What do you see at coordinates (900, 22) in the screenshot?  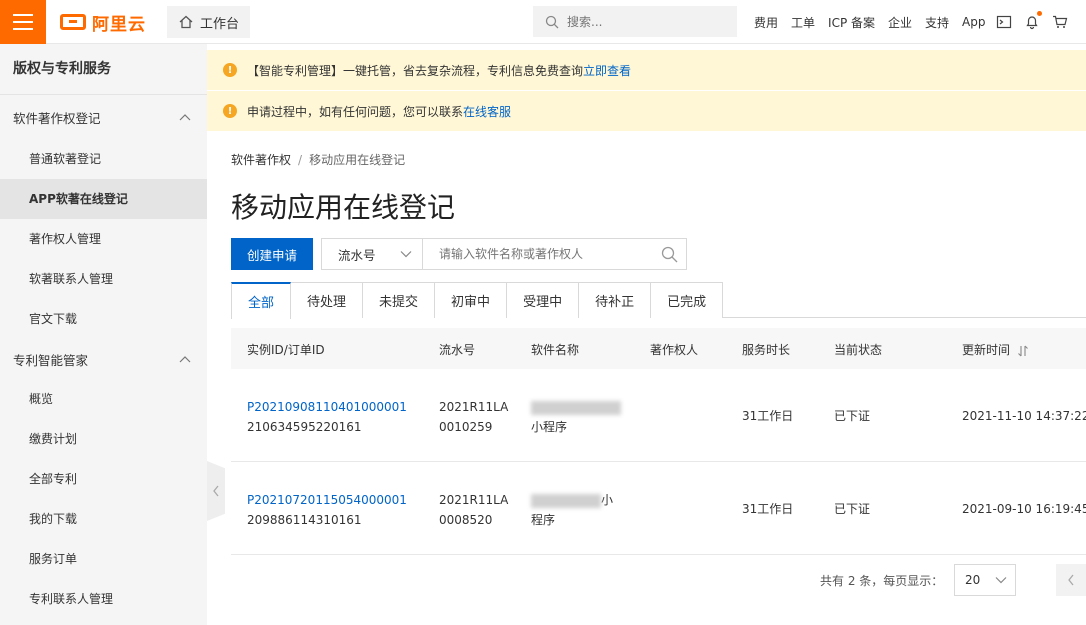 I see `nav-enterprise: 企业` at bounding box center [900, 22].